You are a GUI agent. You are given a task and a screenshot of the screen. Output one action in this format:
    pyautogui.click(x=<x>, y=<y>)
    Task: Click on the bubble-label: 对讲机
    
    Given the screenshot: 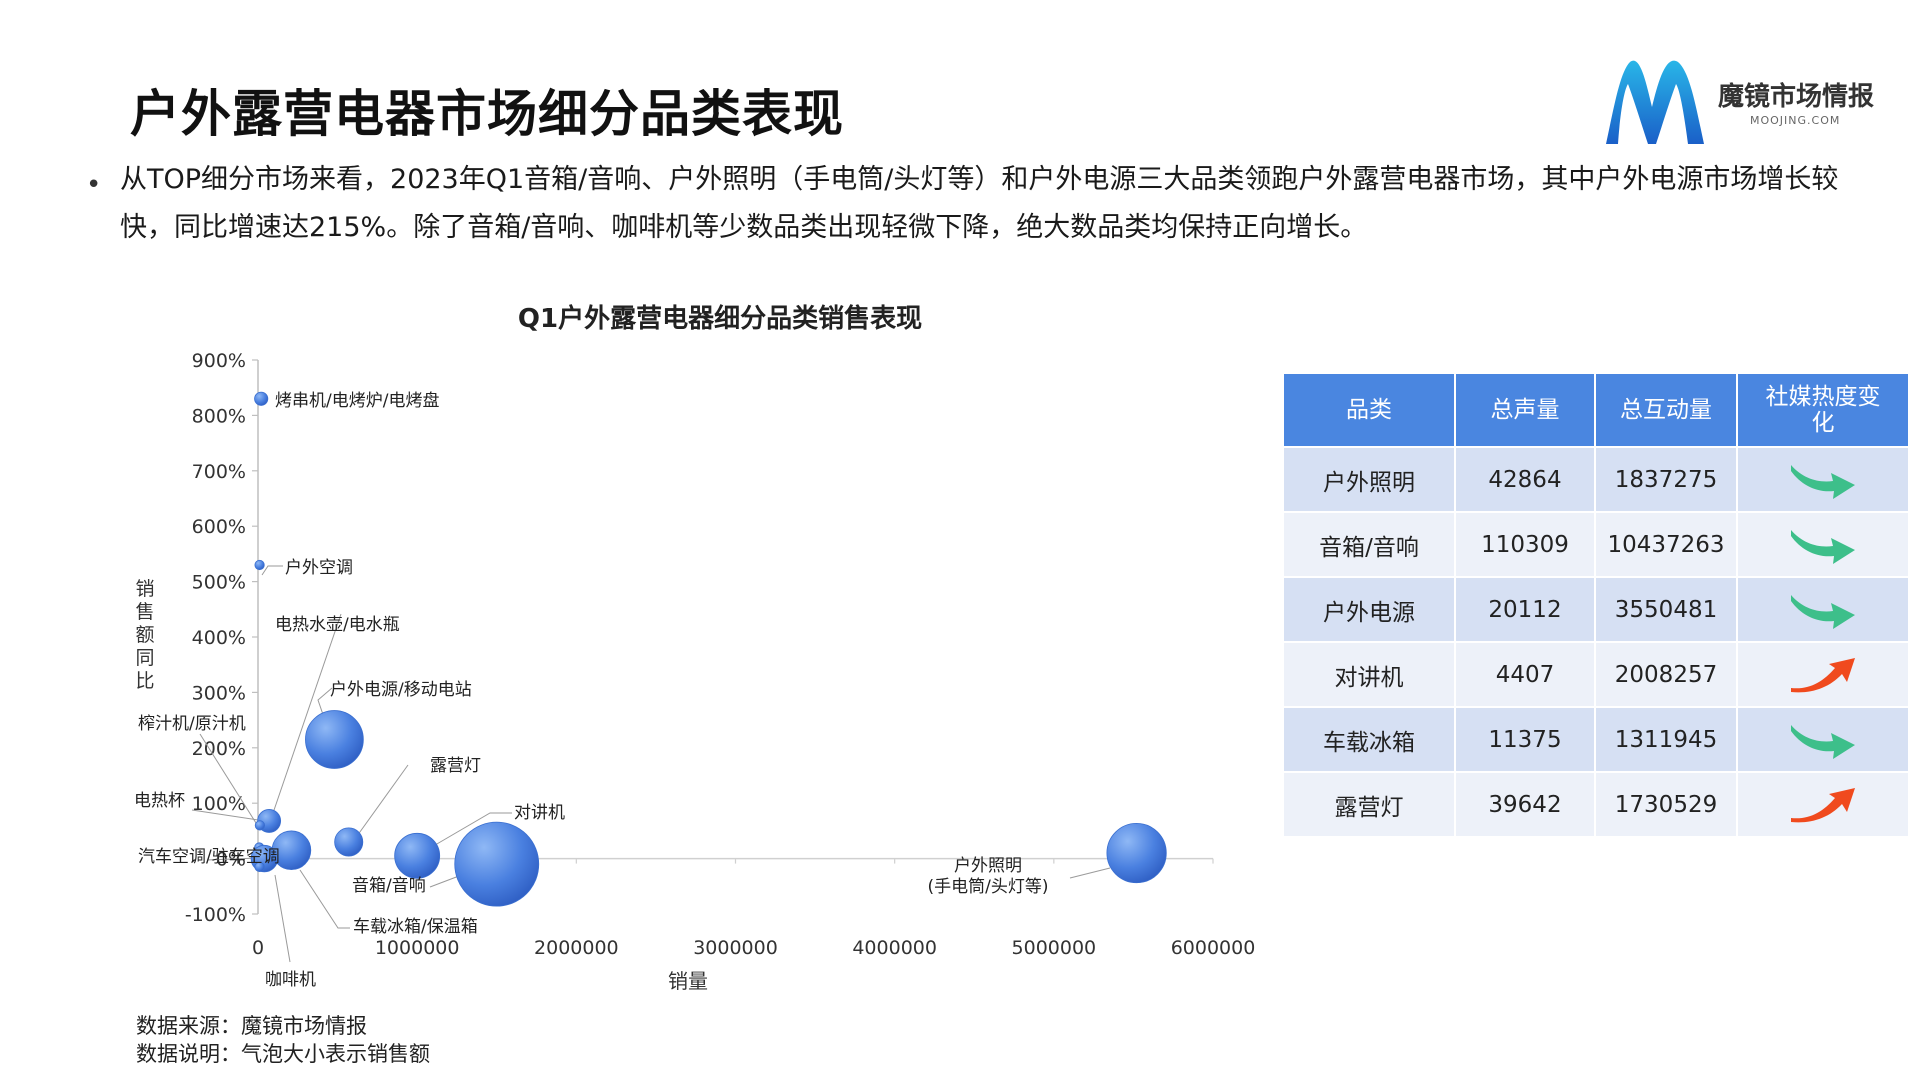 What is the action you would take?
    pyautogui.click(x=539, y=813)
    